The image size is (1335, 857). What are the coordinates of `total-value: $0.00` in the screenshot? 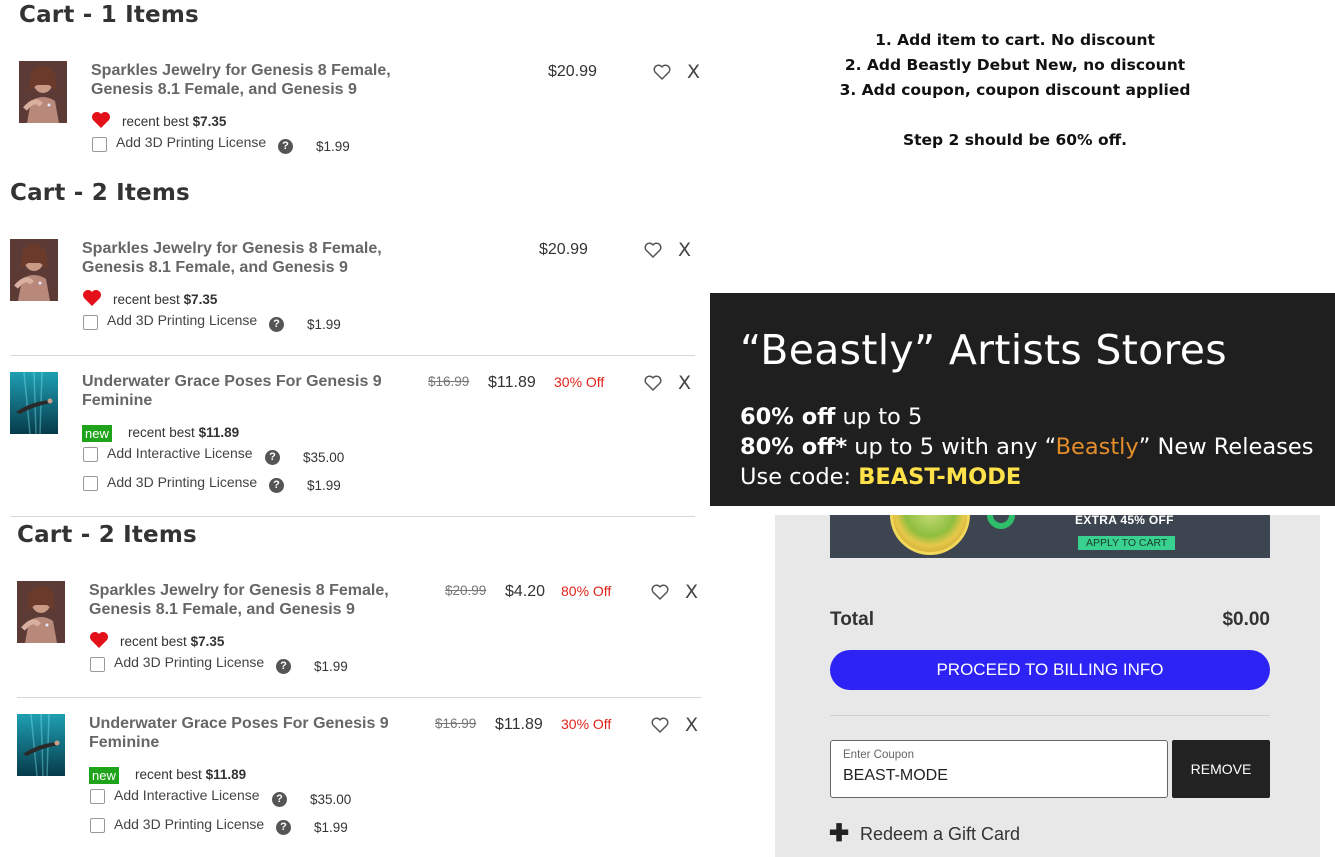 It's located at (1246, 619).